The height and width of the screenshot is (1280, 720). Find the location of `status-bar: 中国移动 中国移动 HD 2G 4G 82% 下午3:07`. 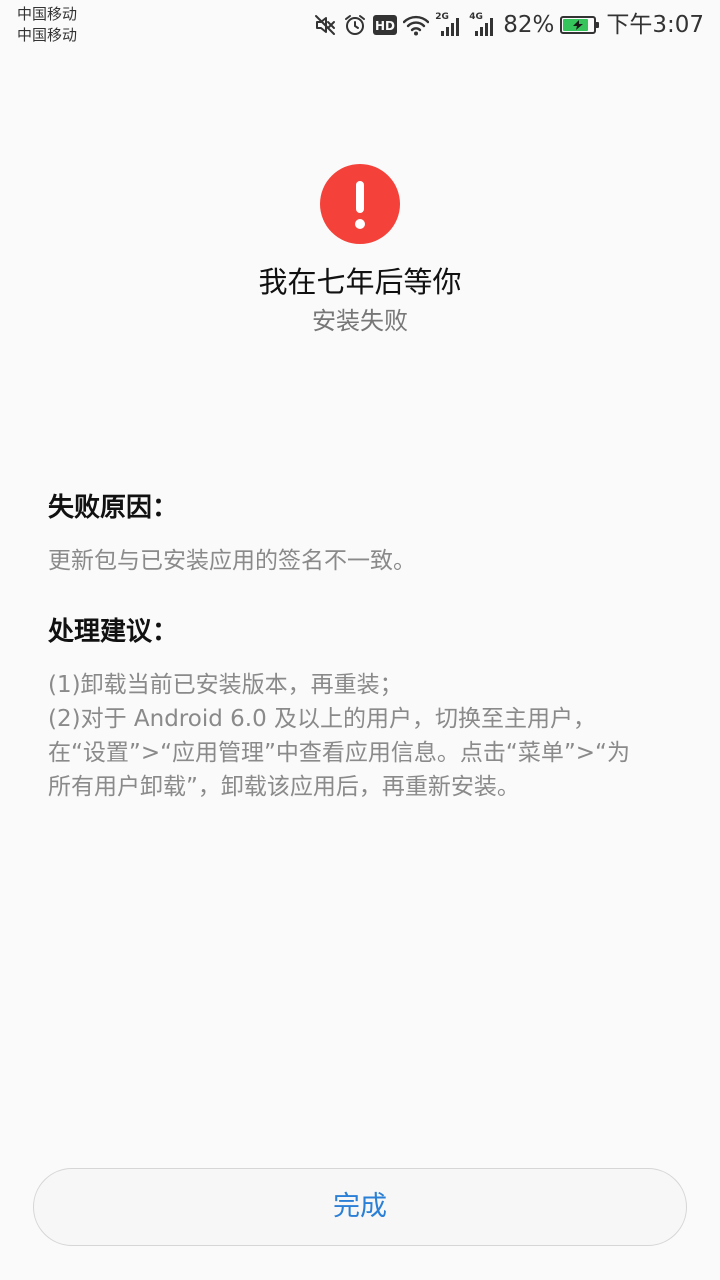

status-bar: 中国移动 中国移动 HD 2G 4G 82% 下午3:07 is located at coordinates (360, 25).